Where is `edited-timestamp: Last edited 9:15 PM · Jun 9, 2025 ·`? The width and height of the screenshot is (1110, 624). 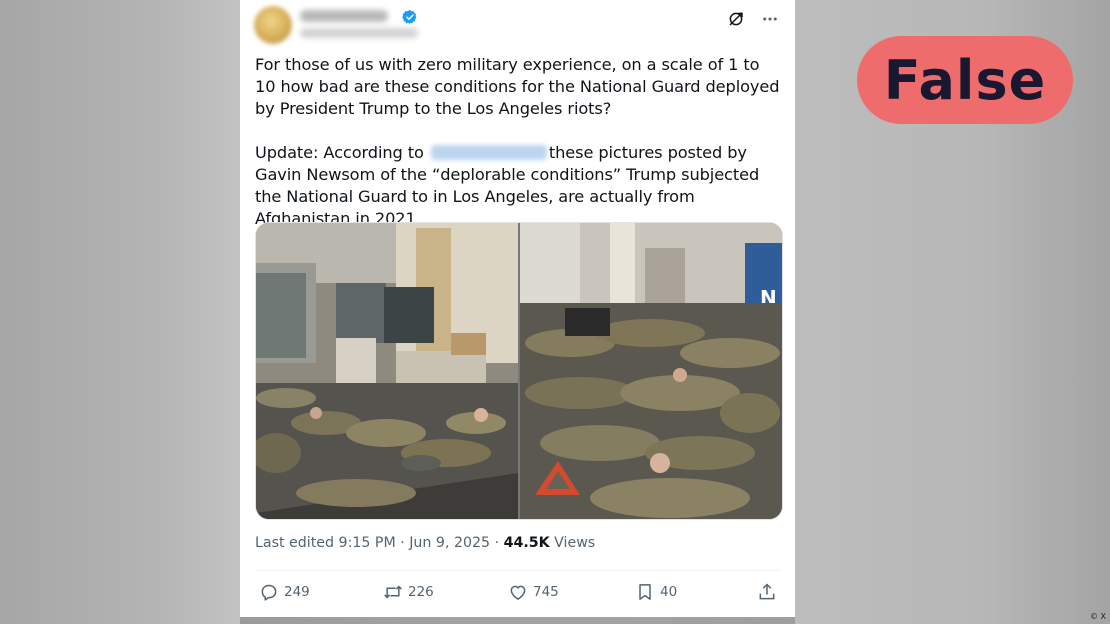
edited-timestamp: Last edited 9:15 PM · Jun 9, 2025 · is located at coordinates (377, 543).